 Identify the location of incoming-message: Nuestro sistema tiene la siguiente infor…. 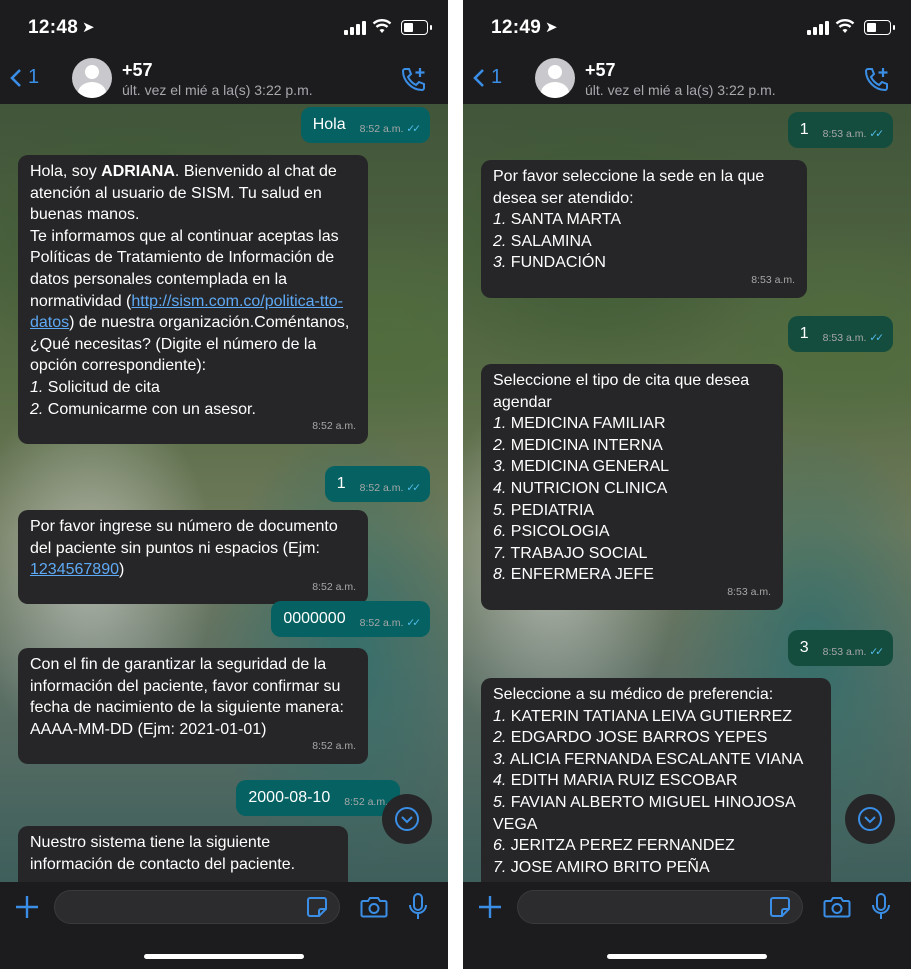
(183, 854).